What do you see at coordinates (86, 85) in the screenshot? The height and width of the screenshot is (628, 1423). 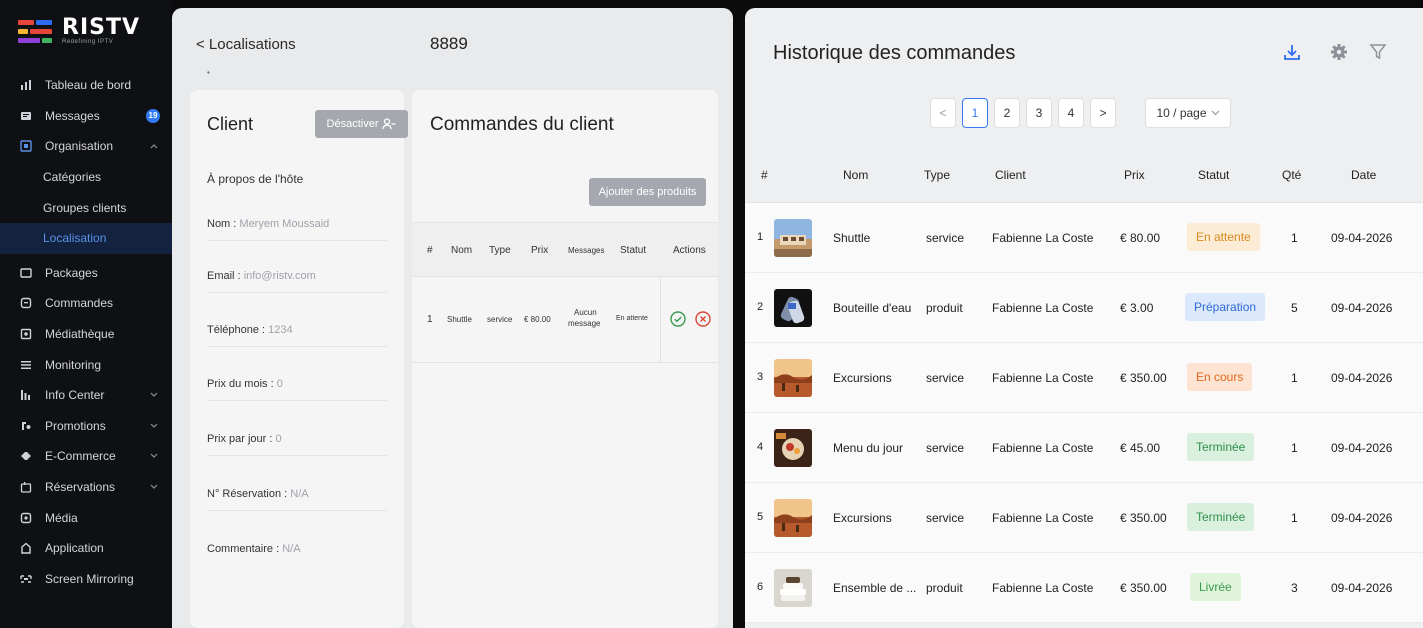 I see `sidebar-item-tableau-de-bord: Tableau de bord` at bounding box center [86, 85].